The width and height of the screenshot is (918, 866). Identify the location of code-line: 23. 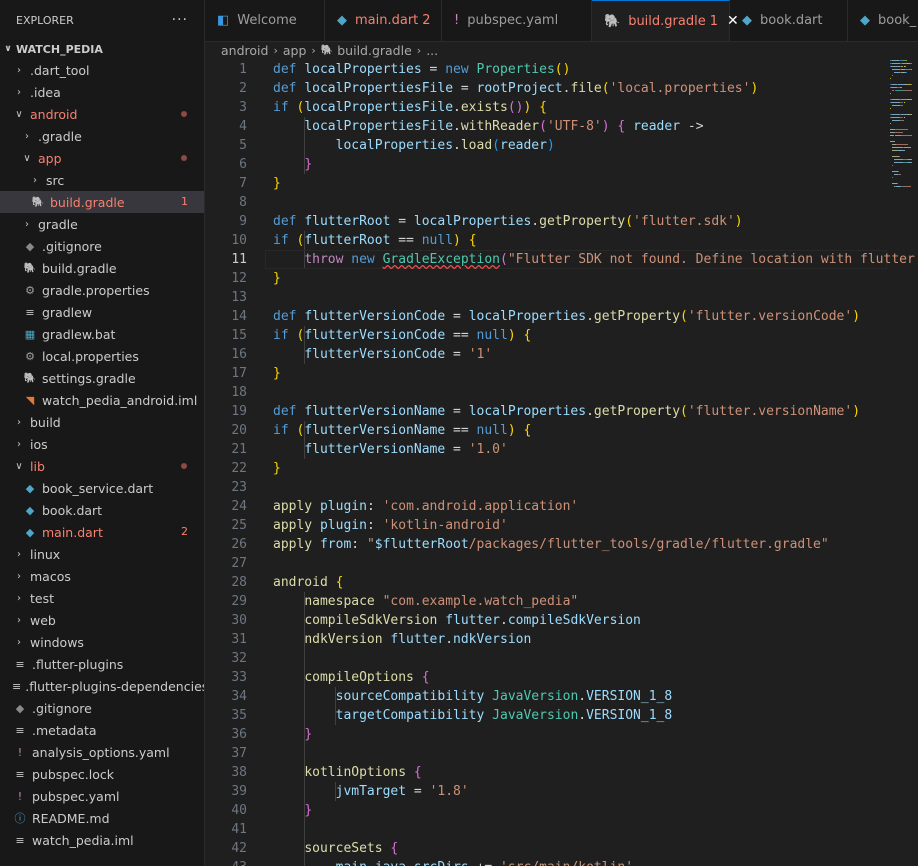
(561, 487).